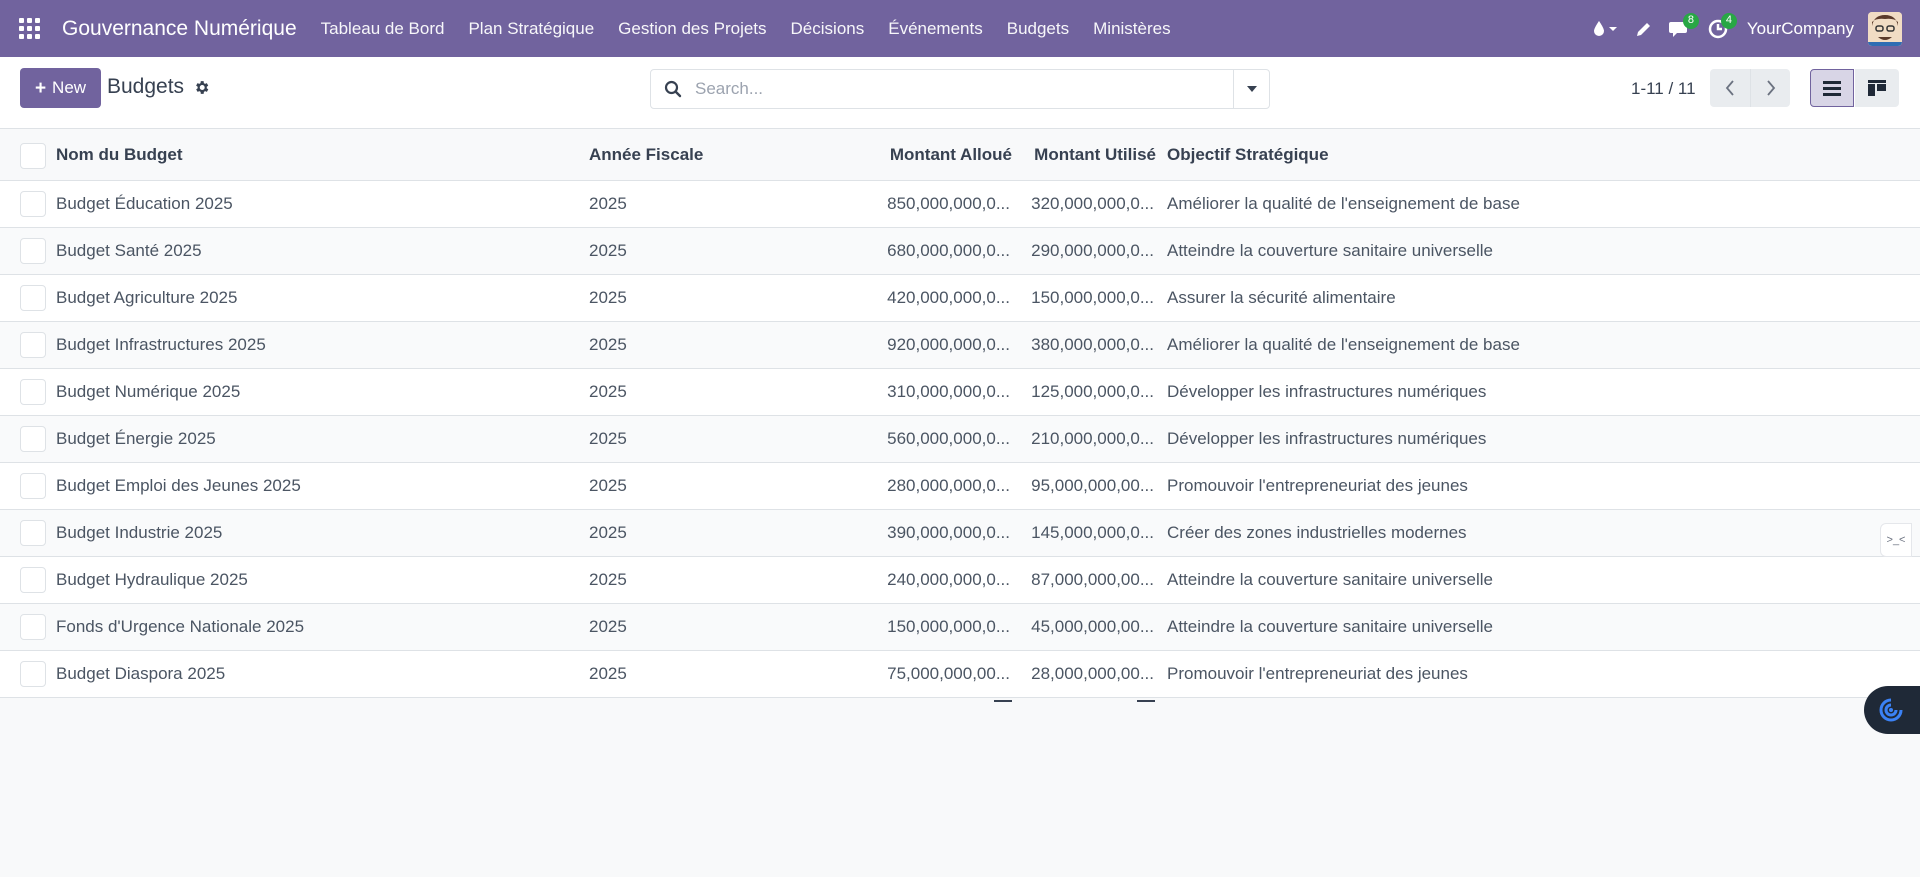 The image size is (1920, 877). Describe the element at coordinates (1517, 155) in the screenshot. I see `column-header-objective: Objectif Stratégique` at that location.